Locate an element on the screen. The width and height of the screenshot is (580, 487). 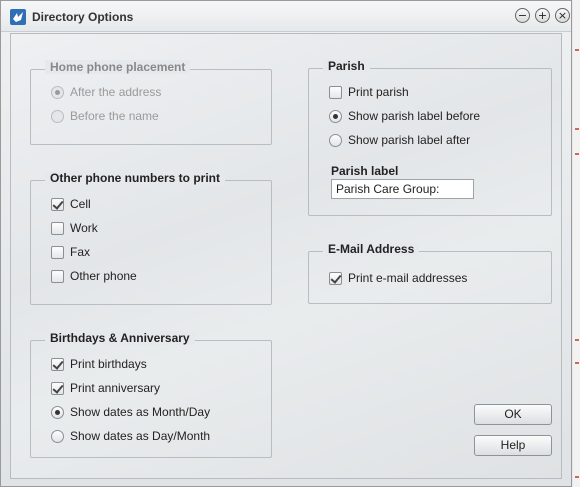
ok-button: OK is located at coordinates (513, 414).